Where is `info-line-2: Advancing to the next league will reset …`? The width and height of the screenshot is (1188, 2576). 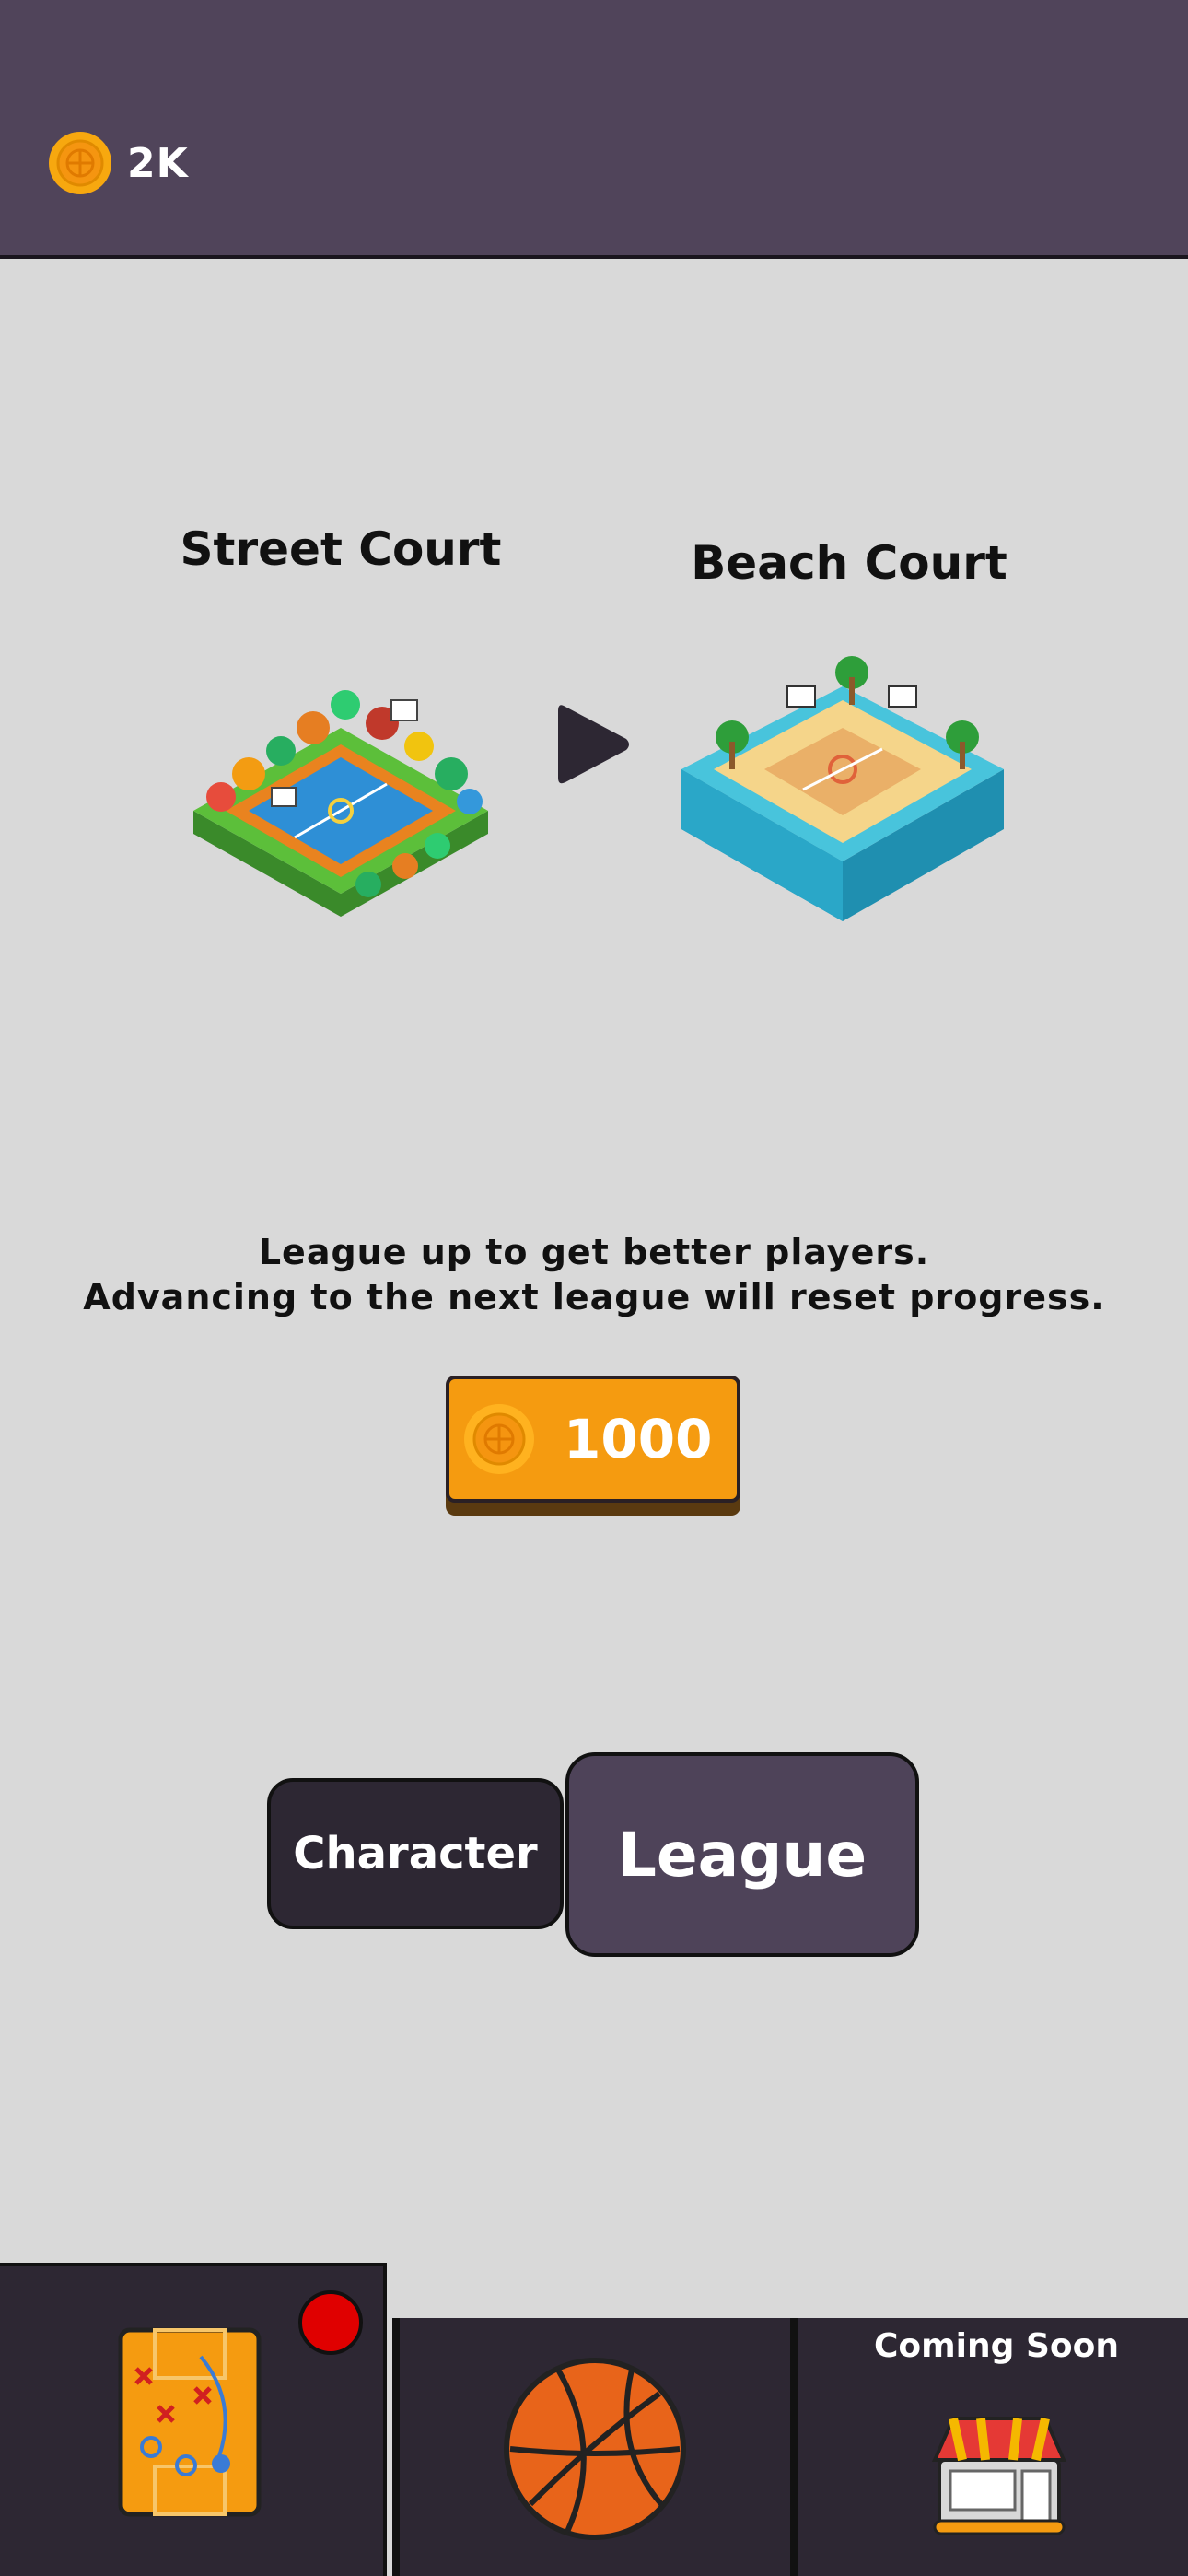
info-line-2: Advancing to the next league will reset … is located at coordinates (594, 1297).